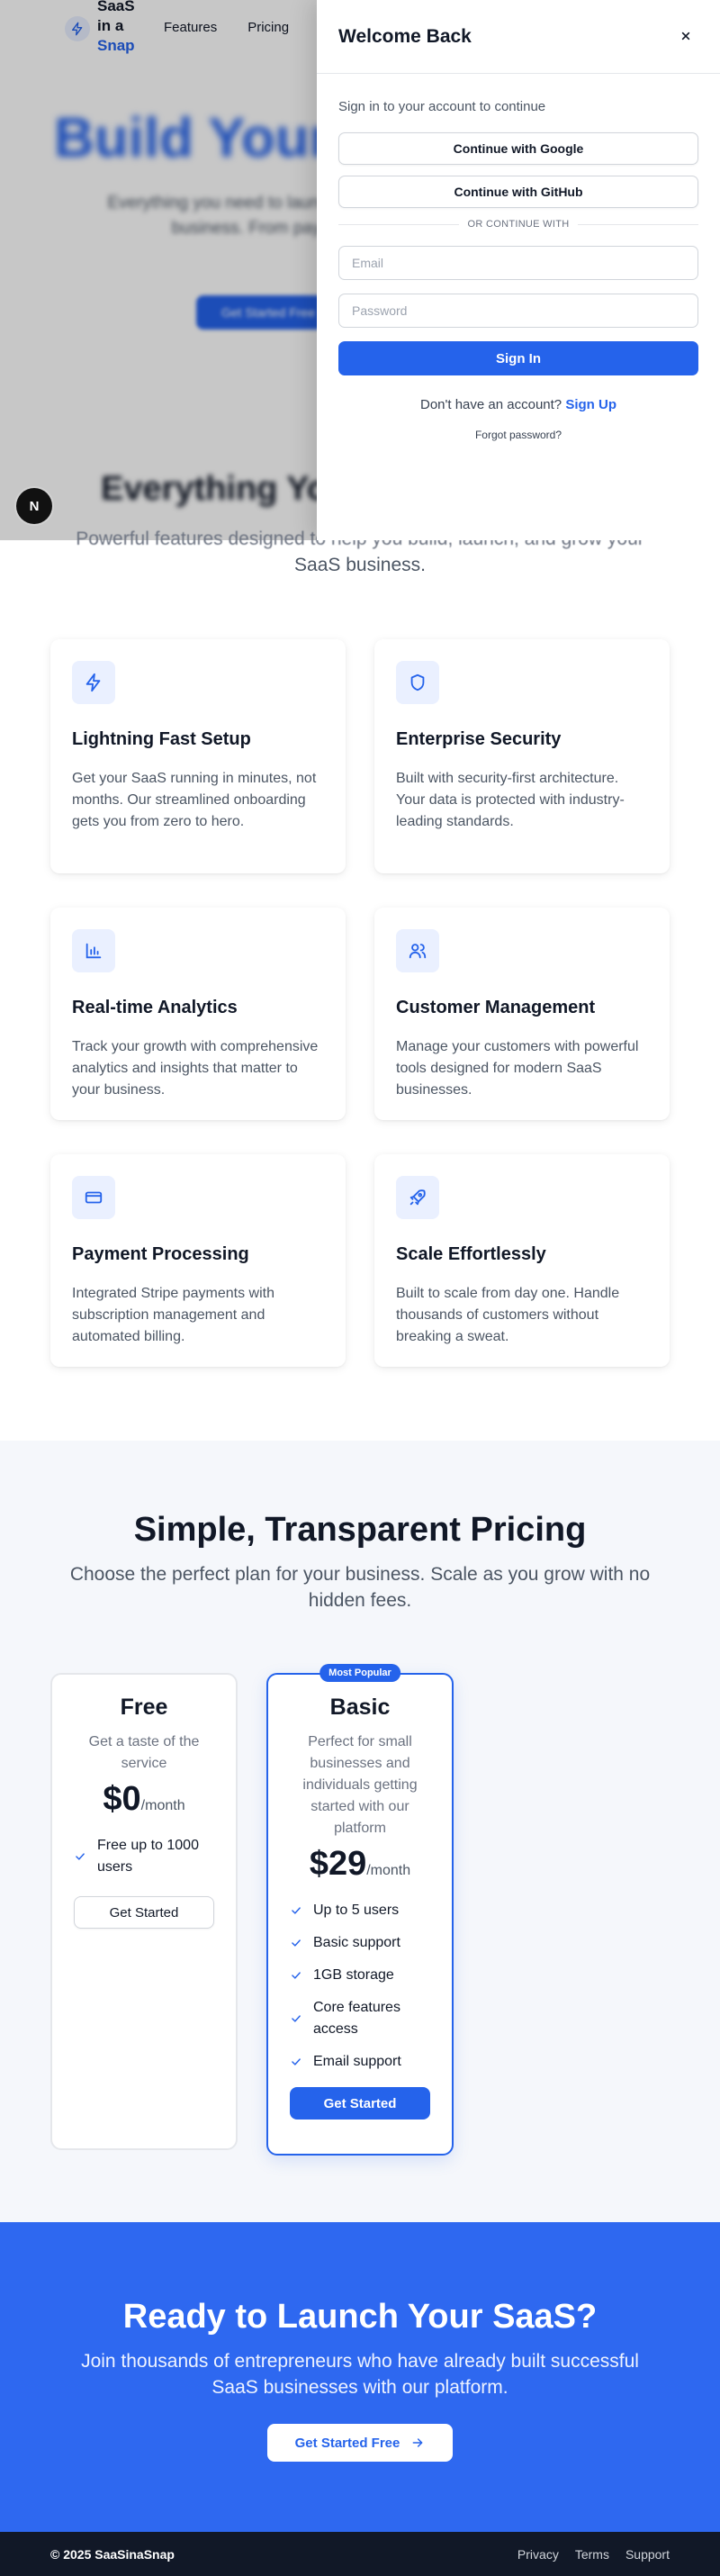 The image size is (720, 2576). Describe the element at coordinates (418, 2442) in the screenshot. I see `arrow-right-icon` at that location.